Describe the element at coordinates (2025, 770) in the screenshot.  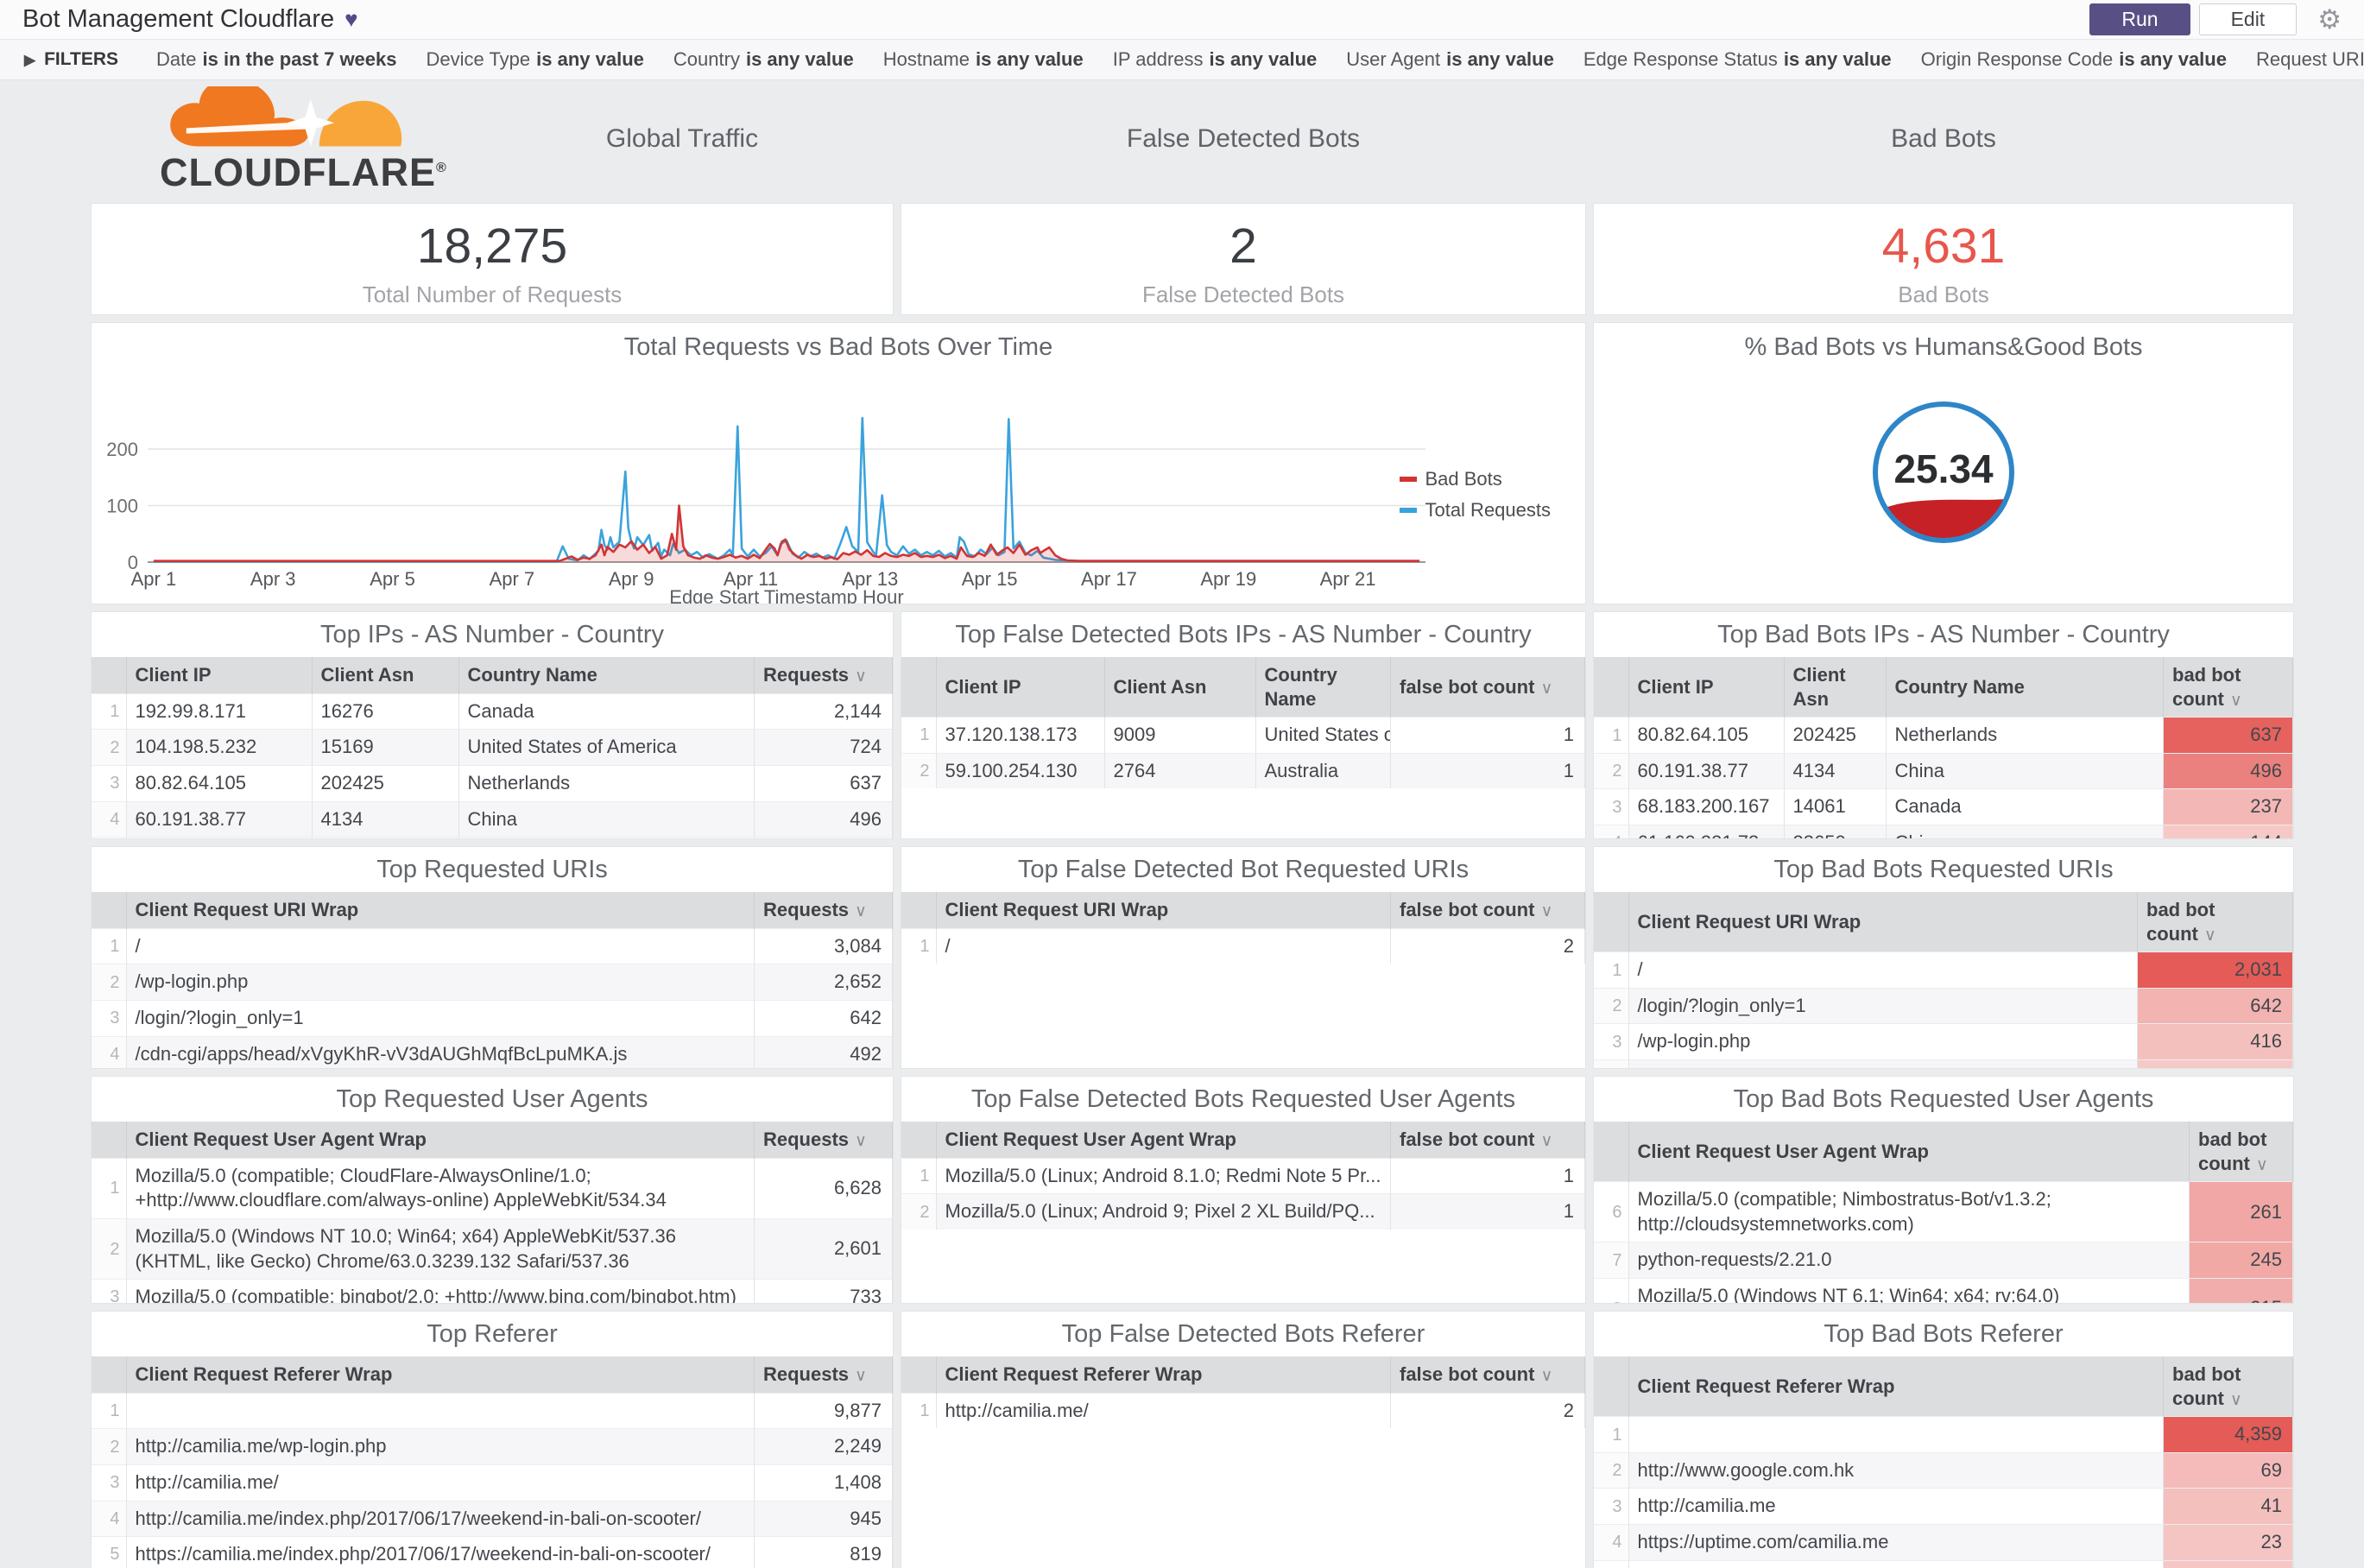
I see `cell: China` at that location.